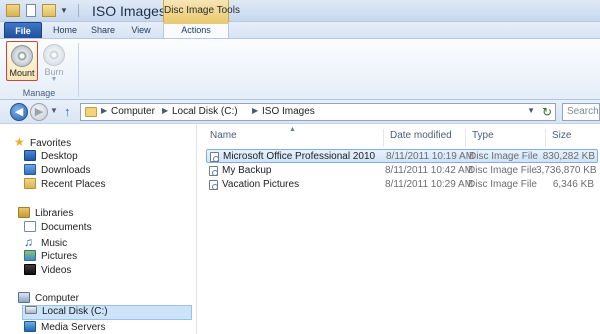 Image resolution: width=600 pixels, height=334 pixels. I want to click on ribbon-tab-row: File Home Share View Actions, so click(300, 30).